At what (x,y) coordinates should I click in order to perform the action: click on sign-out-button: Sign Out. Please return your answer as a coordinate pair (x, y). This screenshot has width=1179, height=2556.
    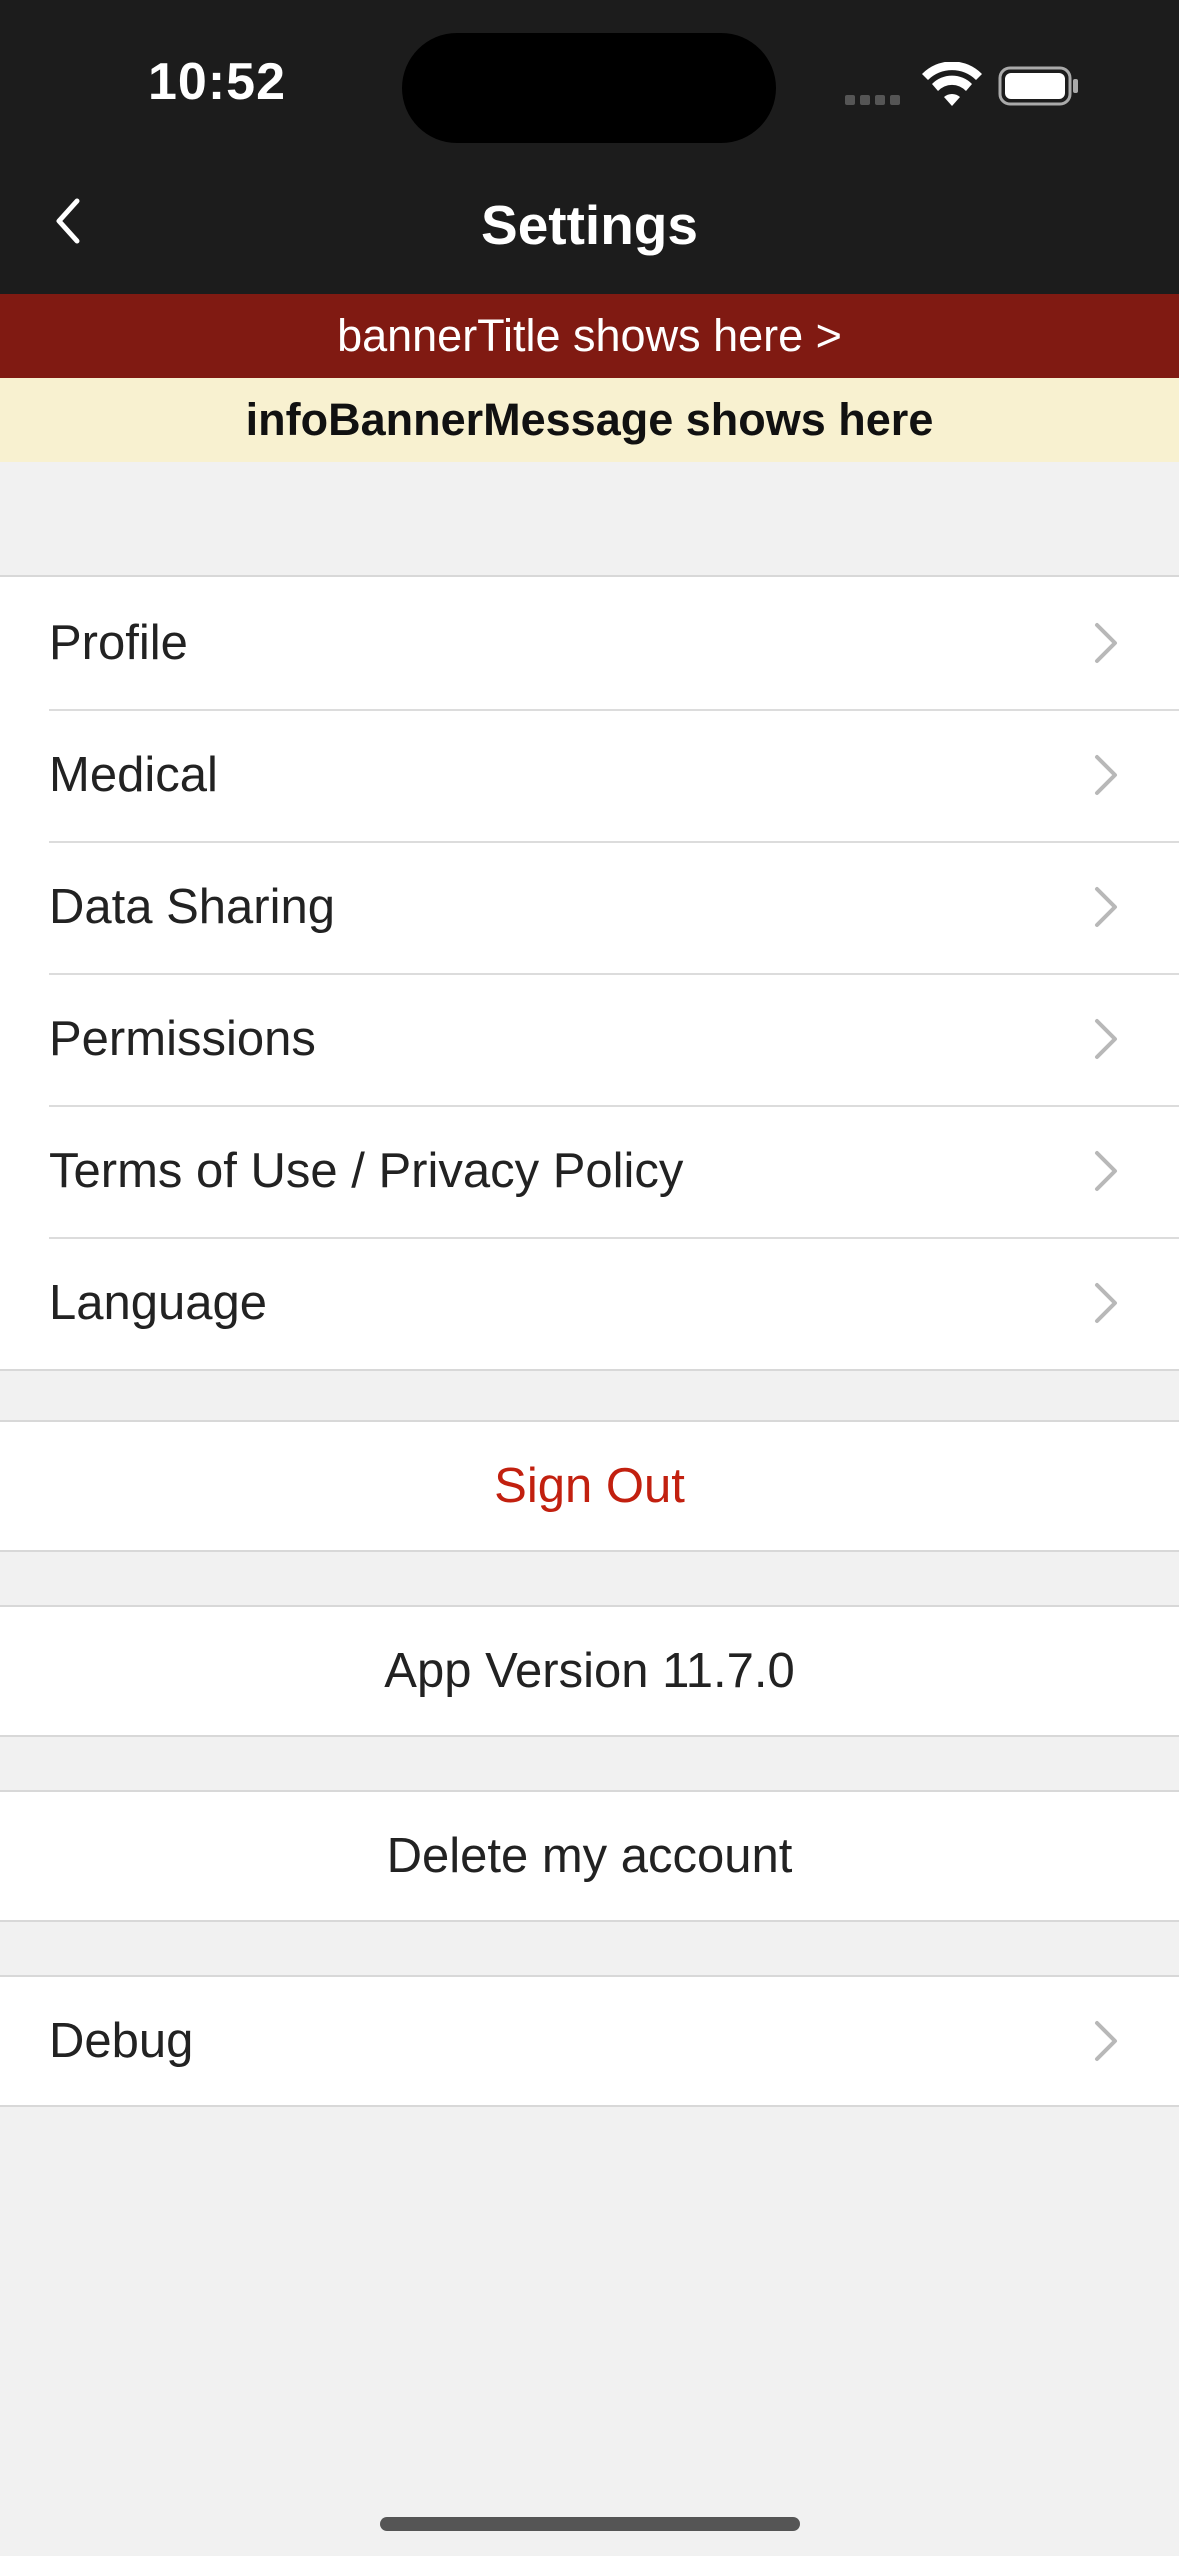
    Looking at the image, I should click on (589, 1486).